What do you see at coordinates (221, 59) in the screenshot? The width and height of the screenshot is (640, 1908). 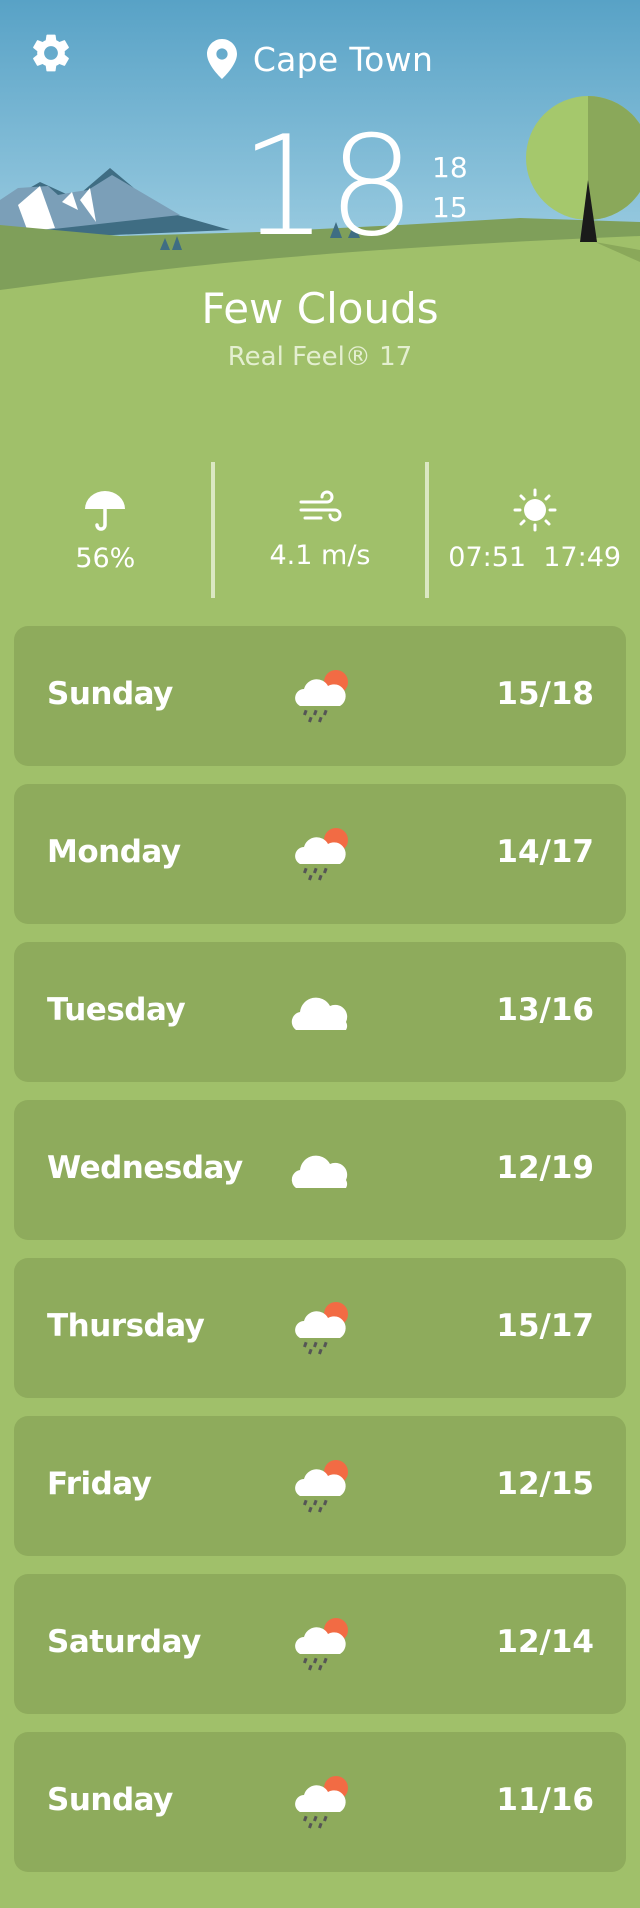 I see `location-pin-icon` at bounding box center [221, 59].